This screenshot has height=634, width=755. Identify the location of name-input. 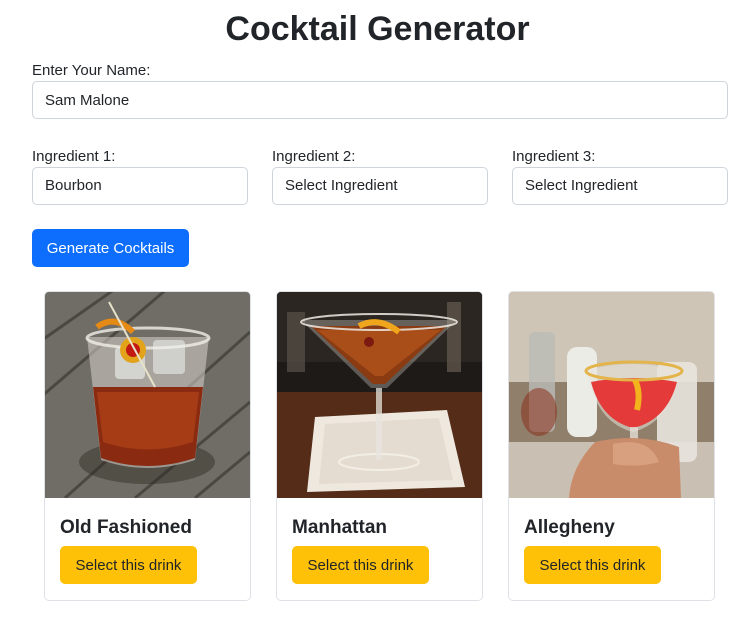
(380, 100).